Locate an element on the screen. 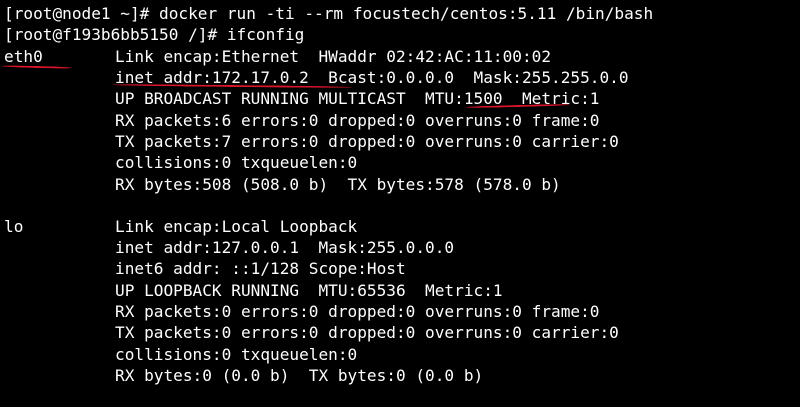  lo-line-3: inet6 addr: ::1/128 Scope:Host is located at coordinates (205, 268).